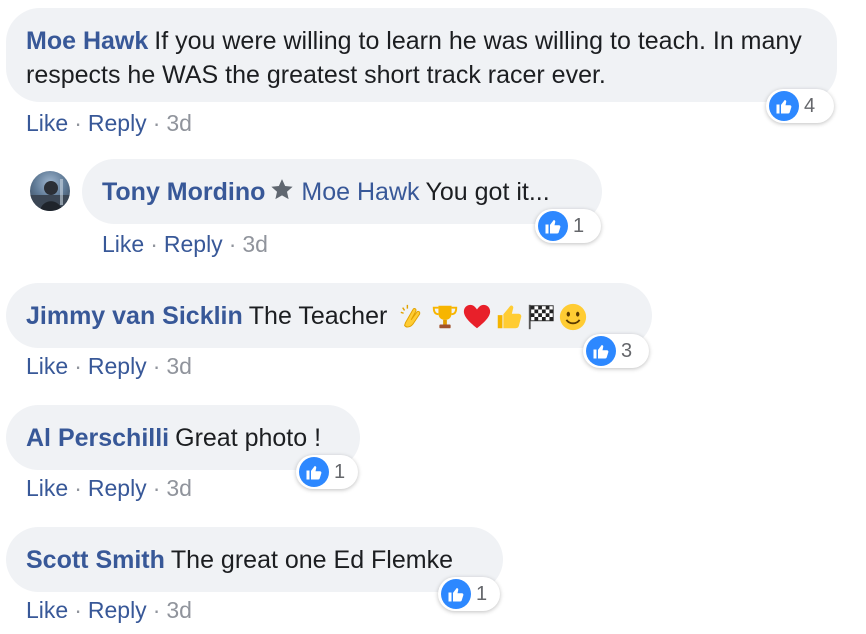 The width and height of the screenshot is (866, 634). What do you see at coordinates (134, 316) in the screenshot?
I see `comment-author-link: Jimmy van Sicklin` at bounding box center [134, 316].